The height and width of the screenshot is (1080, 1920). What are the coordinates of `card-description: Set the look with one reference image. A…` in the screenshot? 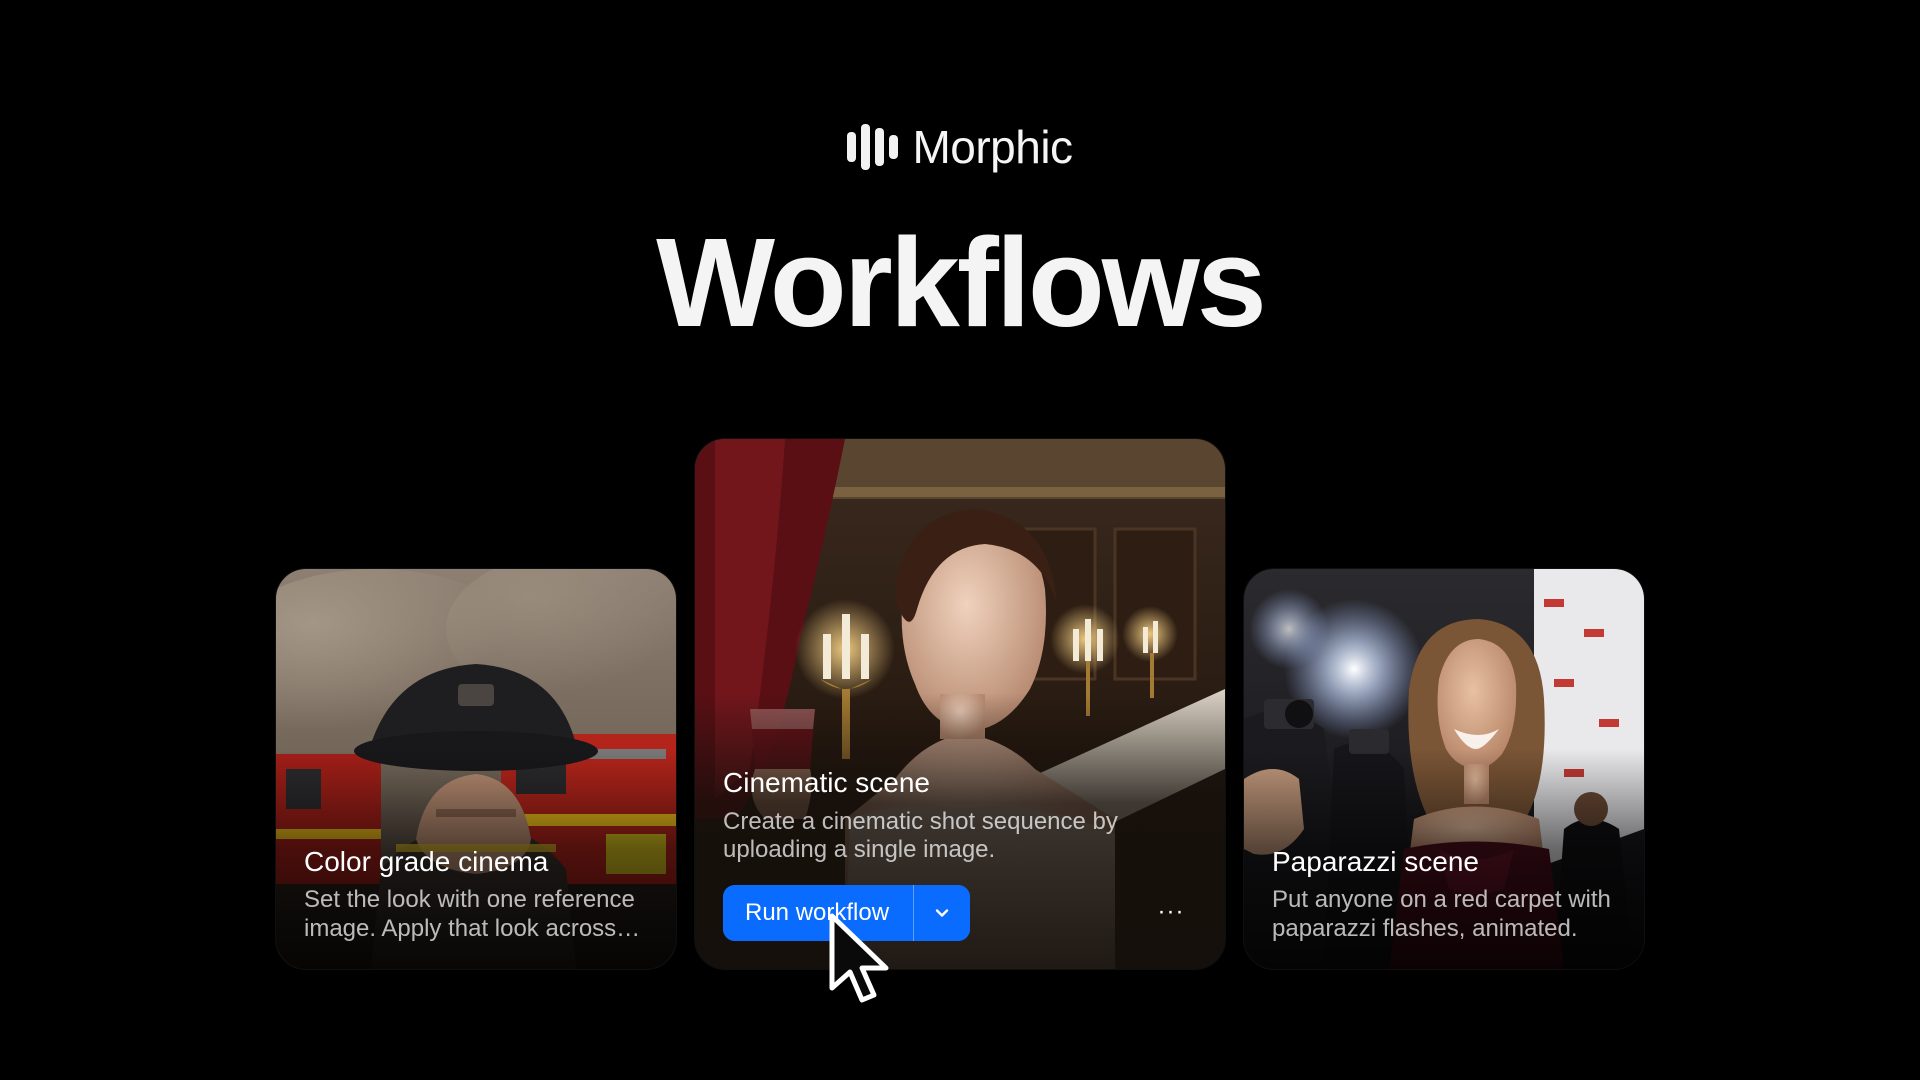 It's located at (469, 914).